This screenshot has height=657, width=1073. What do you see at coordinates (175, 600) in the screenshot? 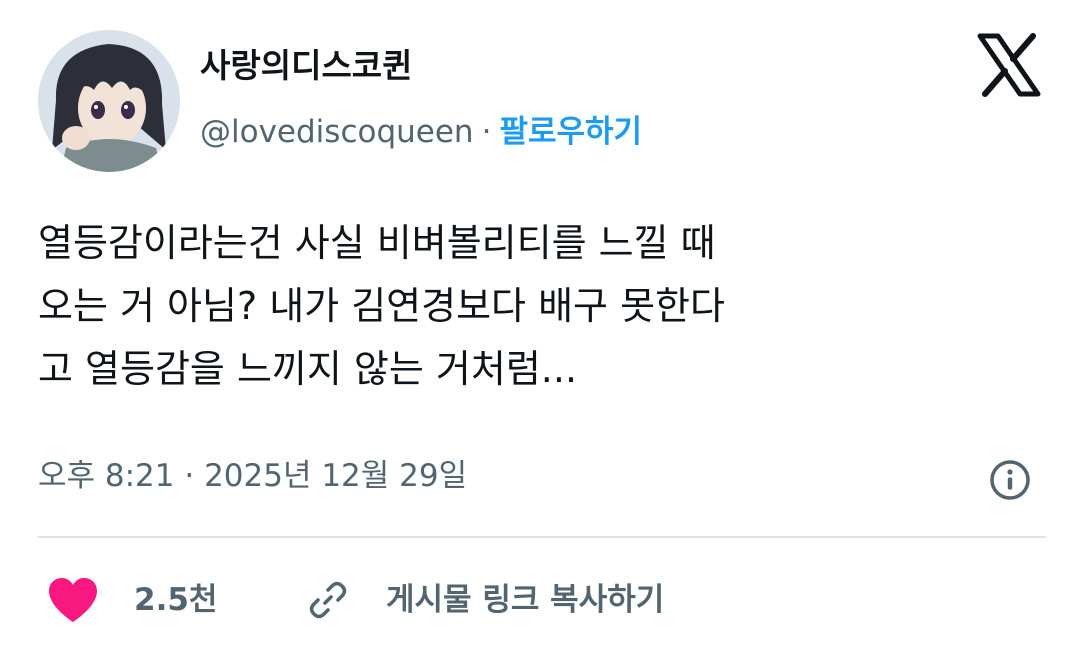
I see `like-count: 2.5천` at bounding box center [175, 600].